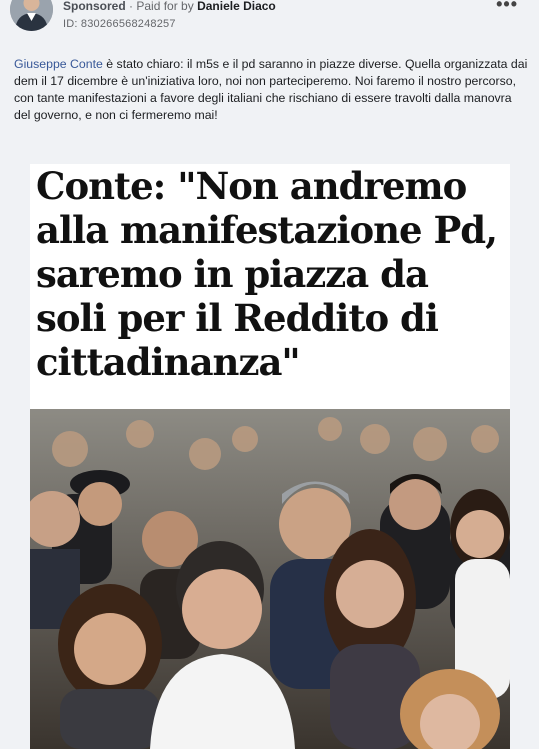 The width and height of the screenshot is (539, 749). Describe the element at coordinates (31, 15) in the screenshot. I see `advertiser-avatar` at that location.